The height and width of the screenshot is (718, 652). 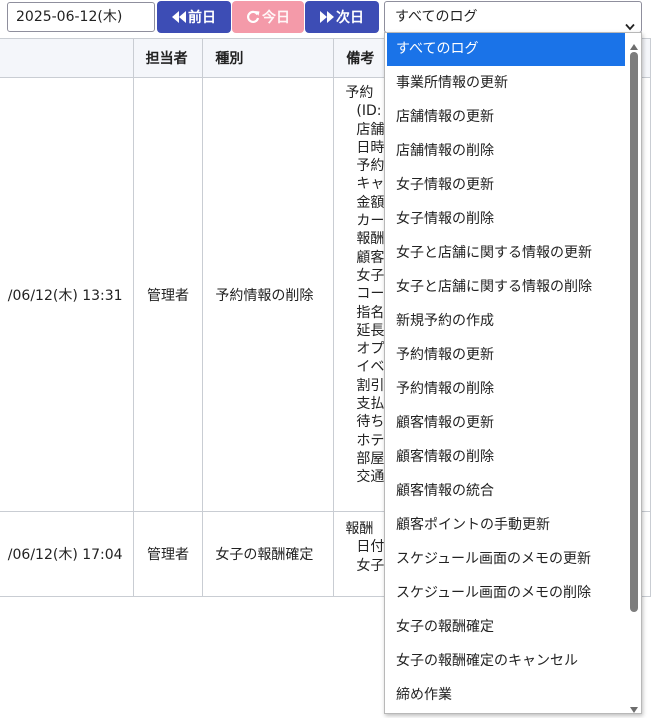 I want to click on next-day-button: 次日, so click(x=342, y=17).